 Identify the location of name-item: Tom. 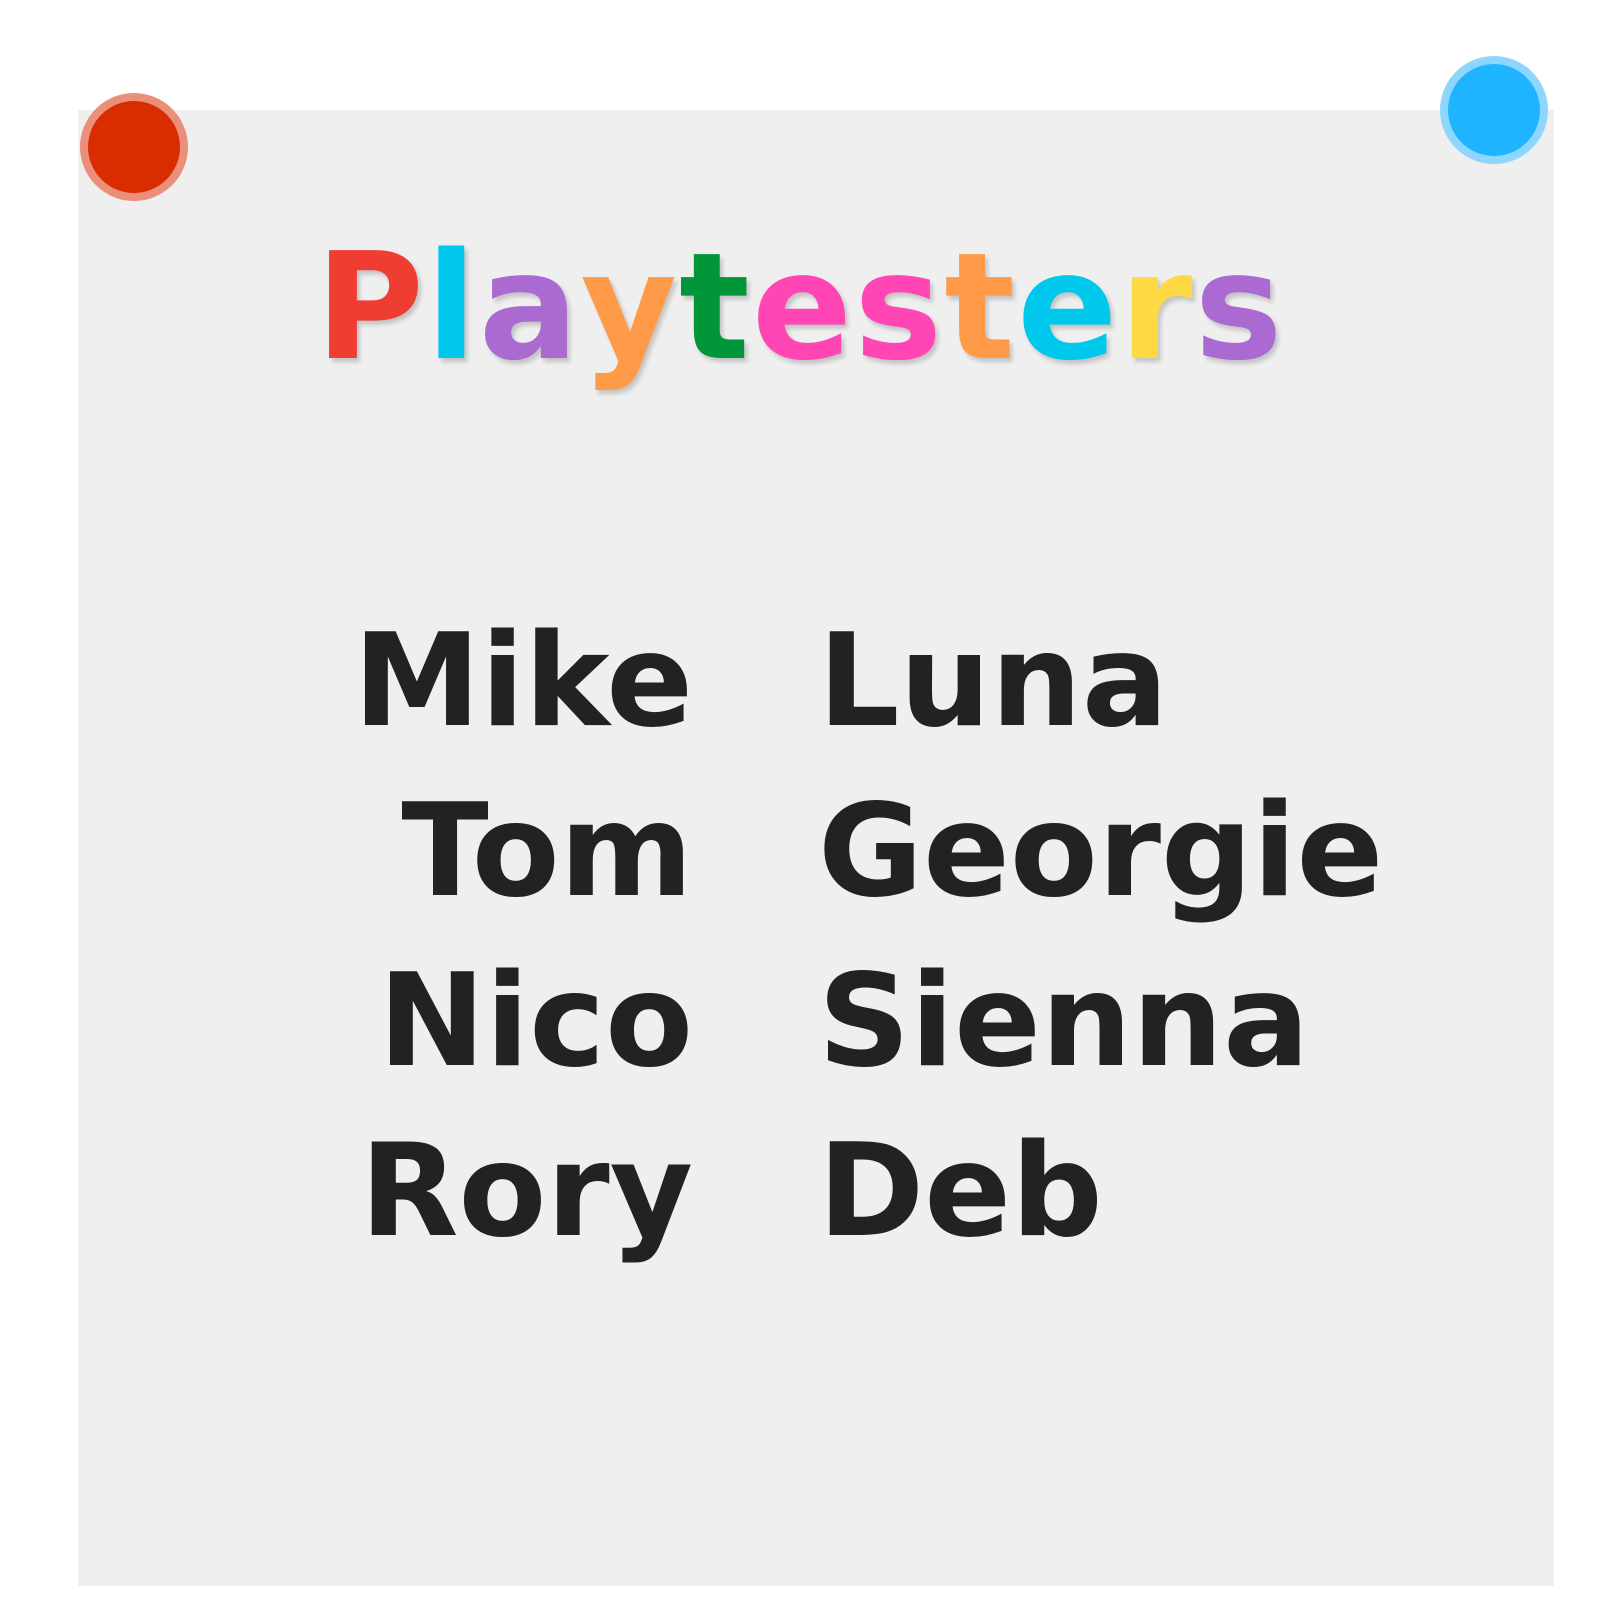
(547, 851).